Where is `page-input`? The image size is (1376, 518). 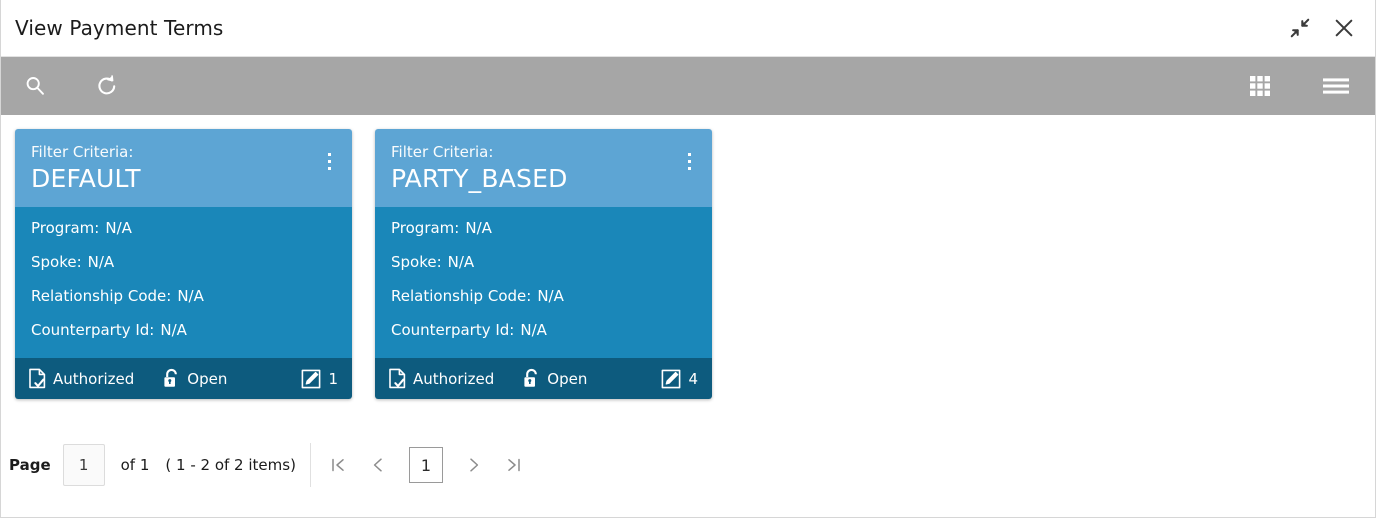 page-input is located at coordinates (83, 465).